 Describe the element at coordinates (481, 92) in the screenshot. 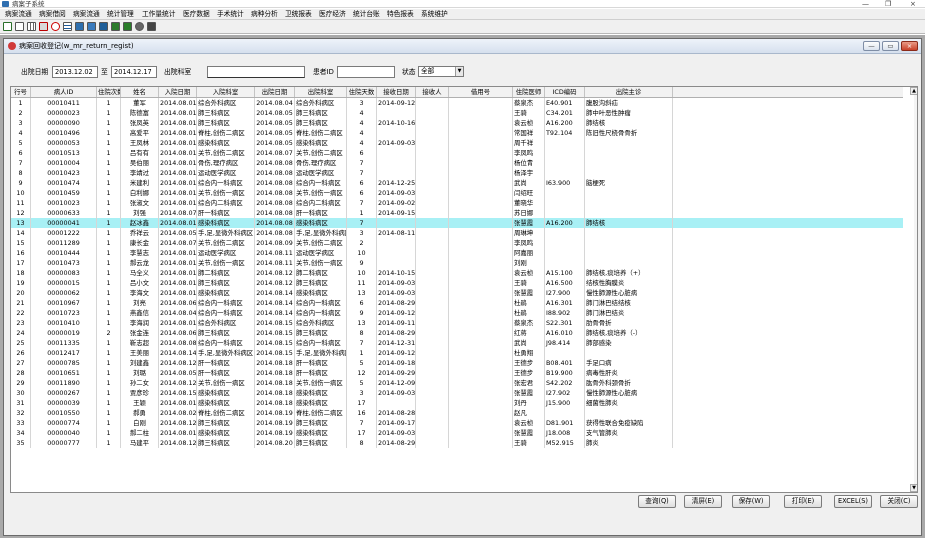

I see `column-header: 借用号` at that location.